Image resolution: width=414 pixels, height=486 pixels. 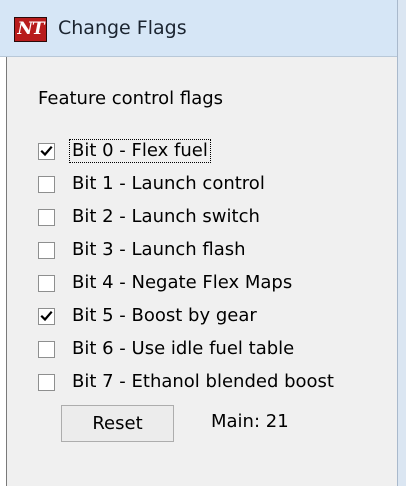 I want to click on flag-checkbox-bit-7: Bit 7 - Ethanol blended boost, so click(x=187, y=382).